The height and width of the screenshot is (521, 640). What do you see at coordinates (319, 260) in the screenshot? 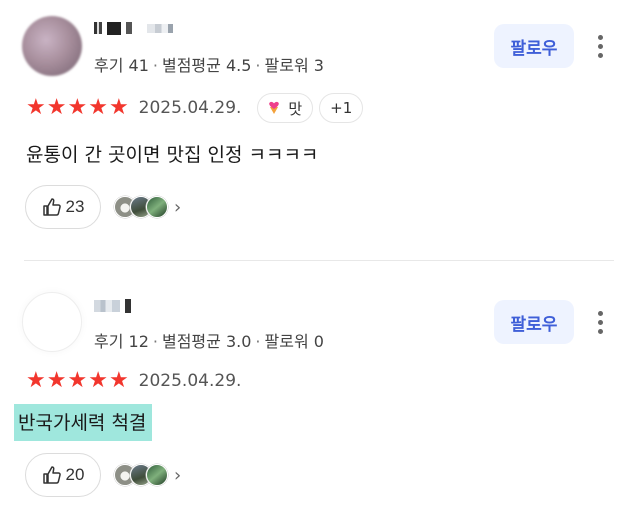
I see `divider` at bounding box center [319, 260].